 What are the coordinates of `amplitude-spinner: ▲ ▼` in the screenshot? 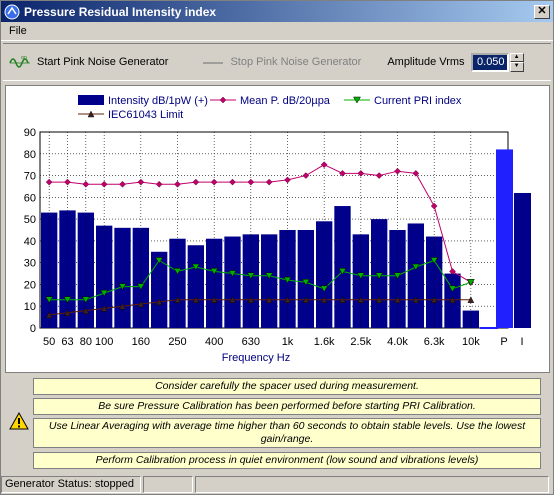 It's located at (516, 62).